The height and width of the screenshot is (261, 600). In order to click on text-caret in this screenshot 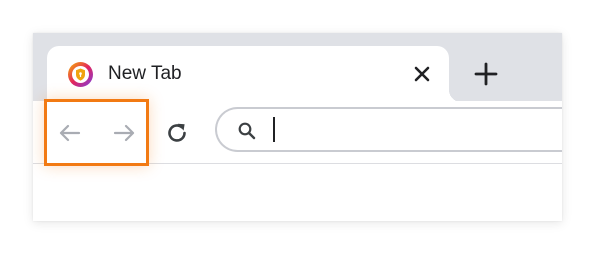, I will do `click(274, 129)`.